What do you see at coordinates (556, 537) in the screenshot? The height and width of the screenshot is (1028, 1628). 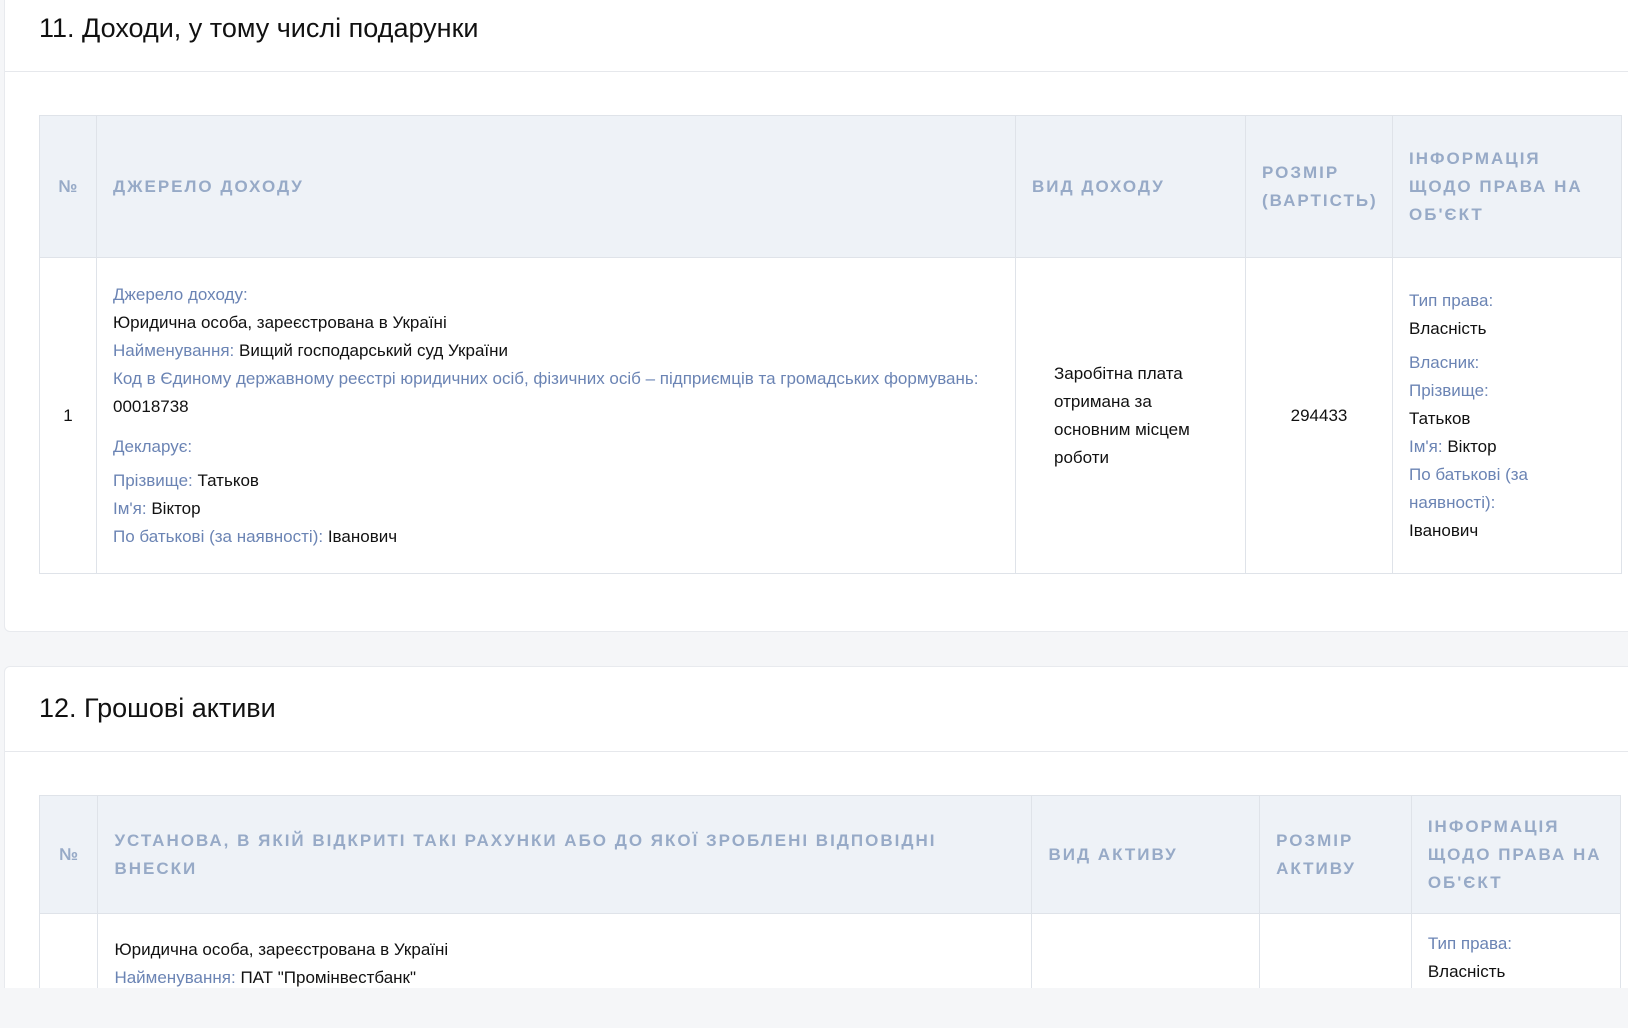 I see `patronymic-line: По батькові (за наявності): Іванович` at bounding box center [556, 537].